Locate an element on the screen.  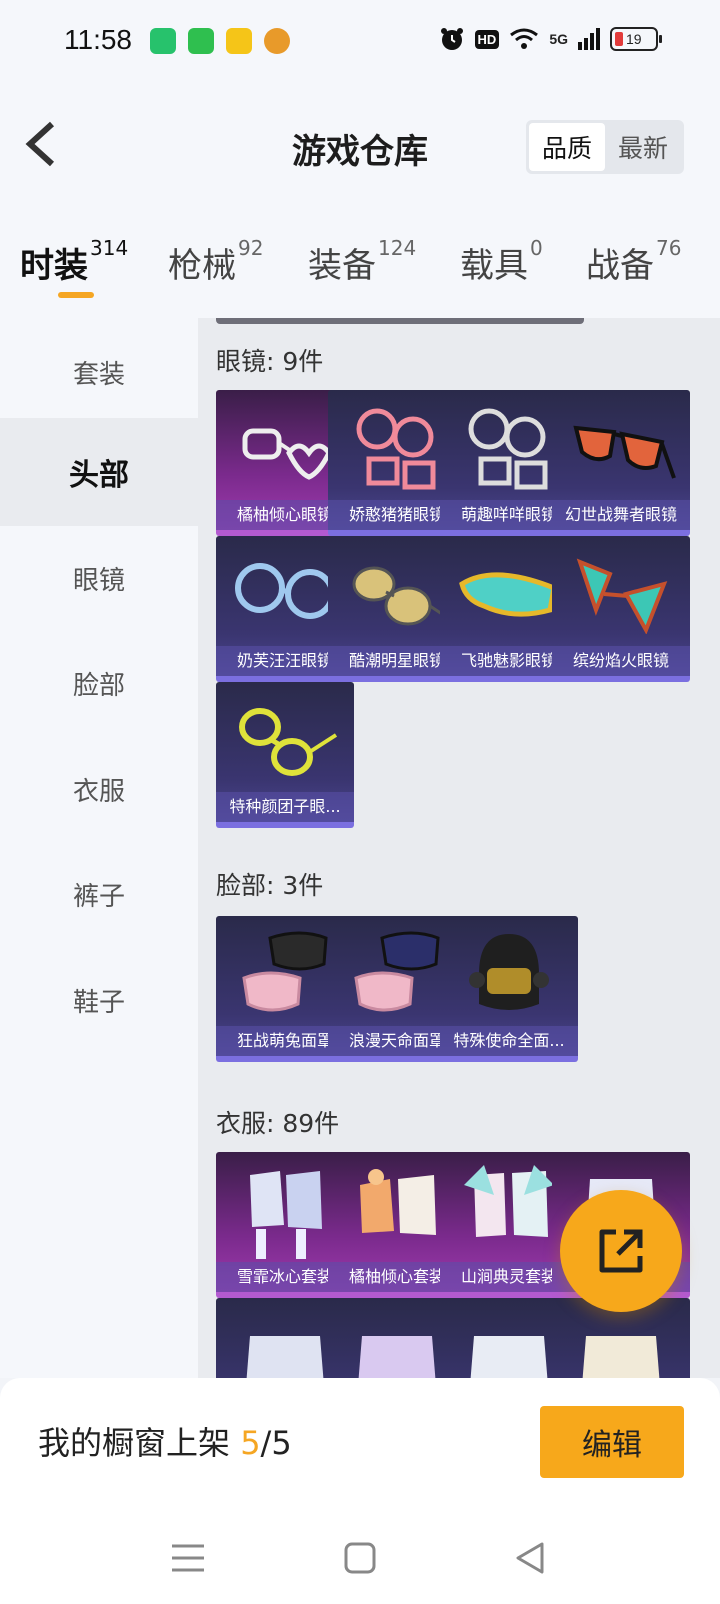
item-name: 缤纷焰火眼镜 is located at coordinates (621, 661).